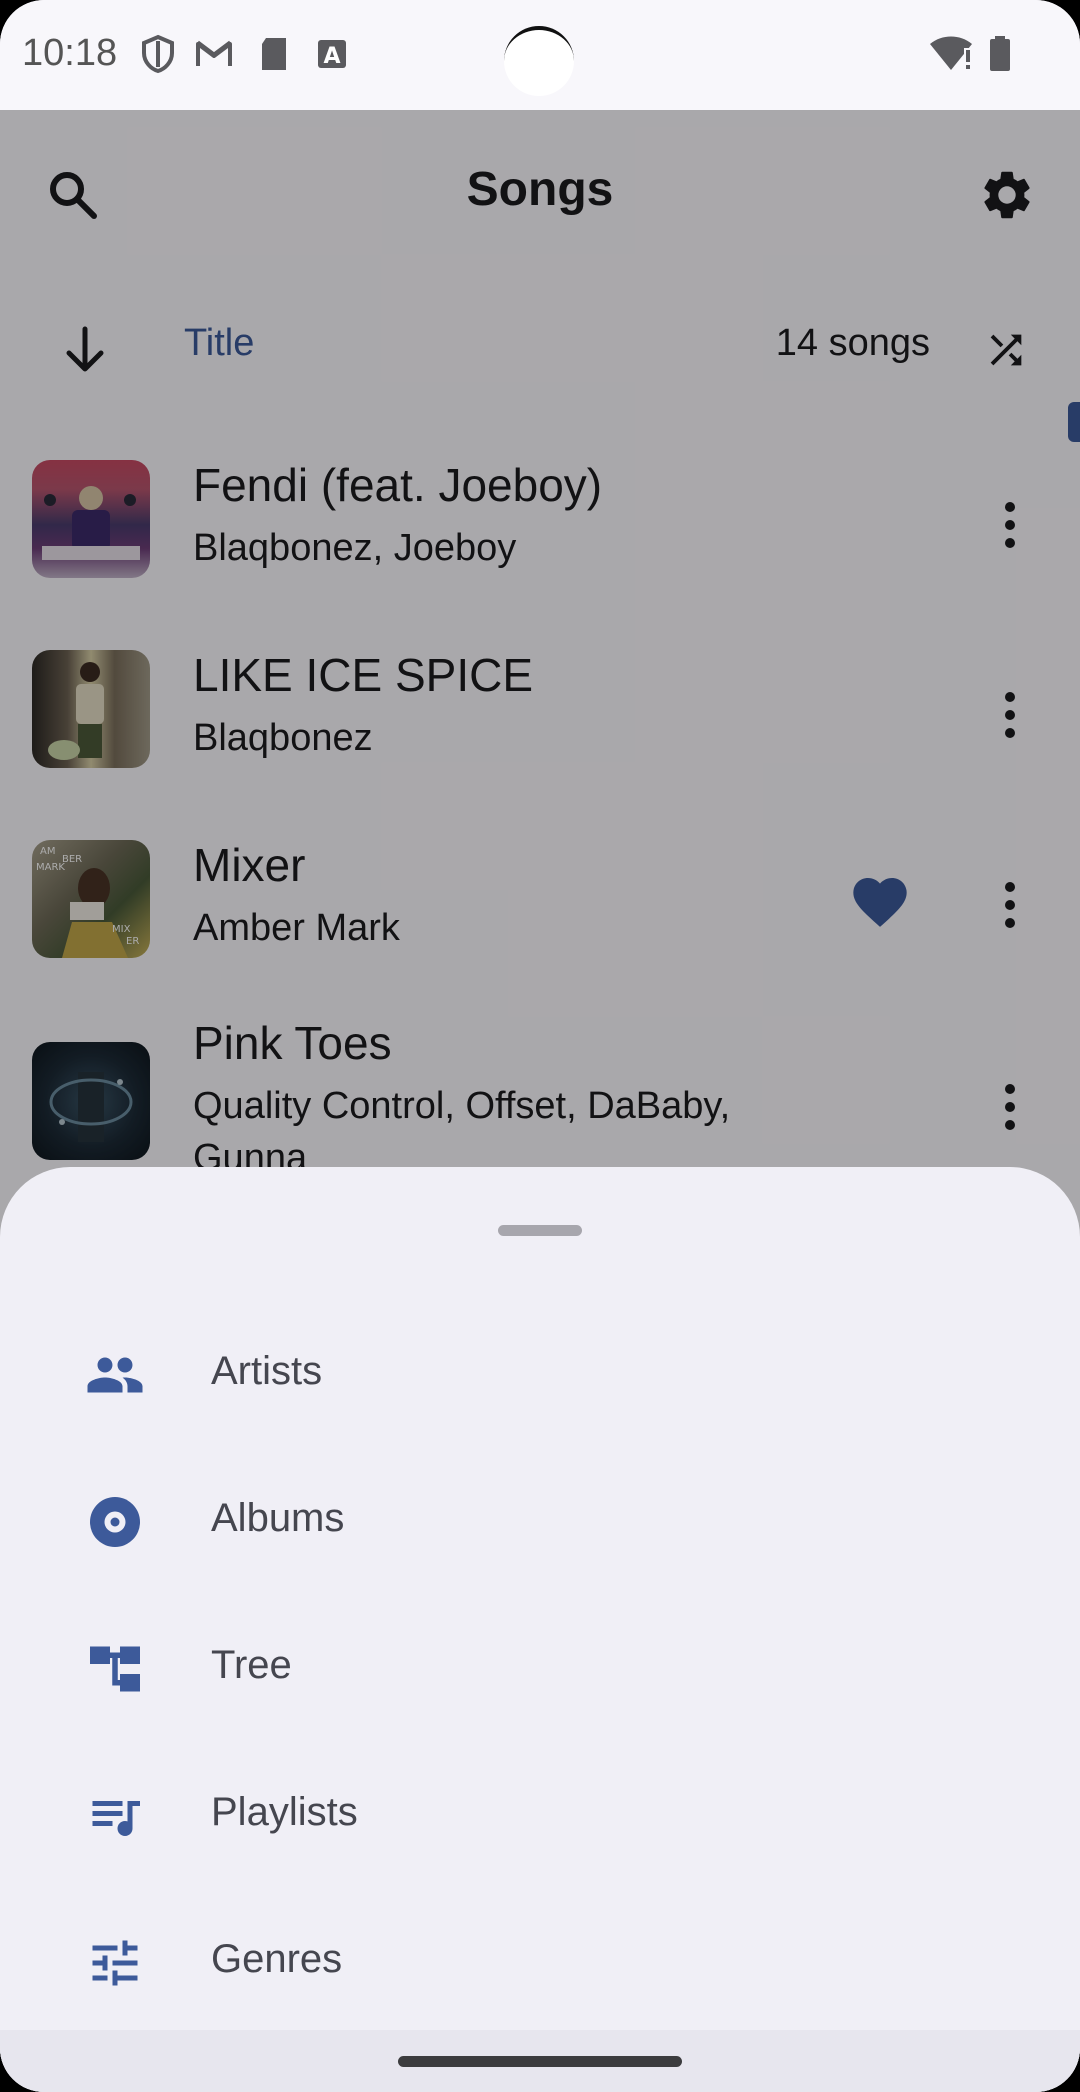  Describe the element at coordinates (214, 53) in the screenshot. I see `gmail-icon` at that location.